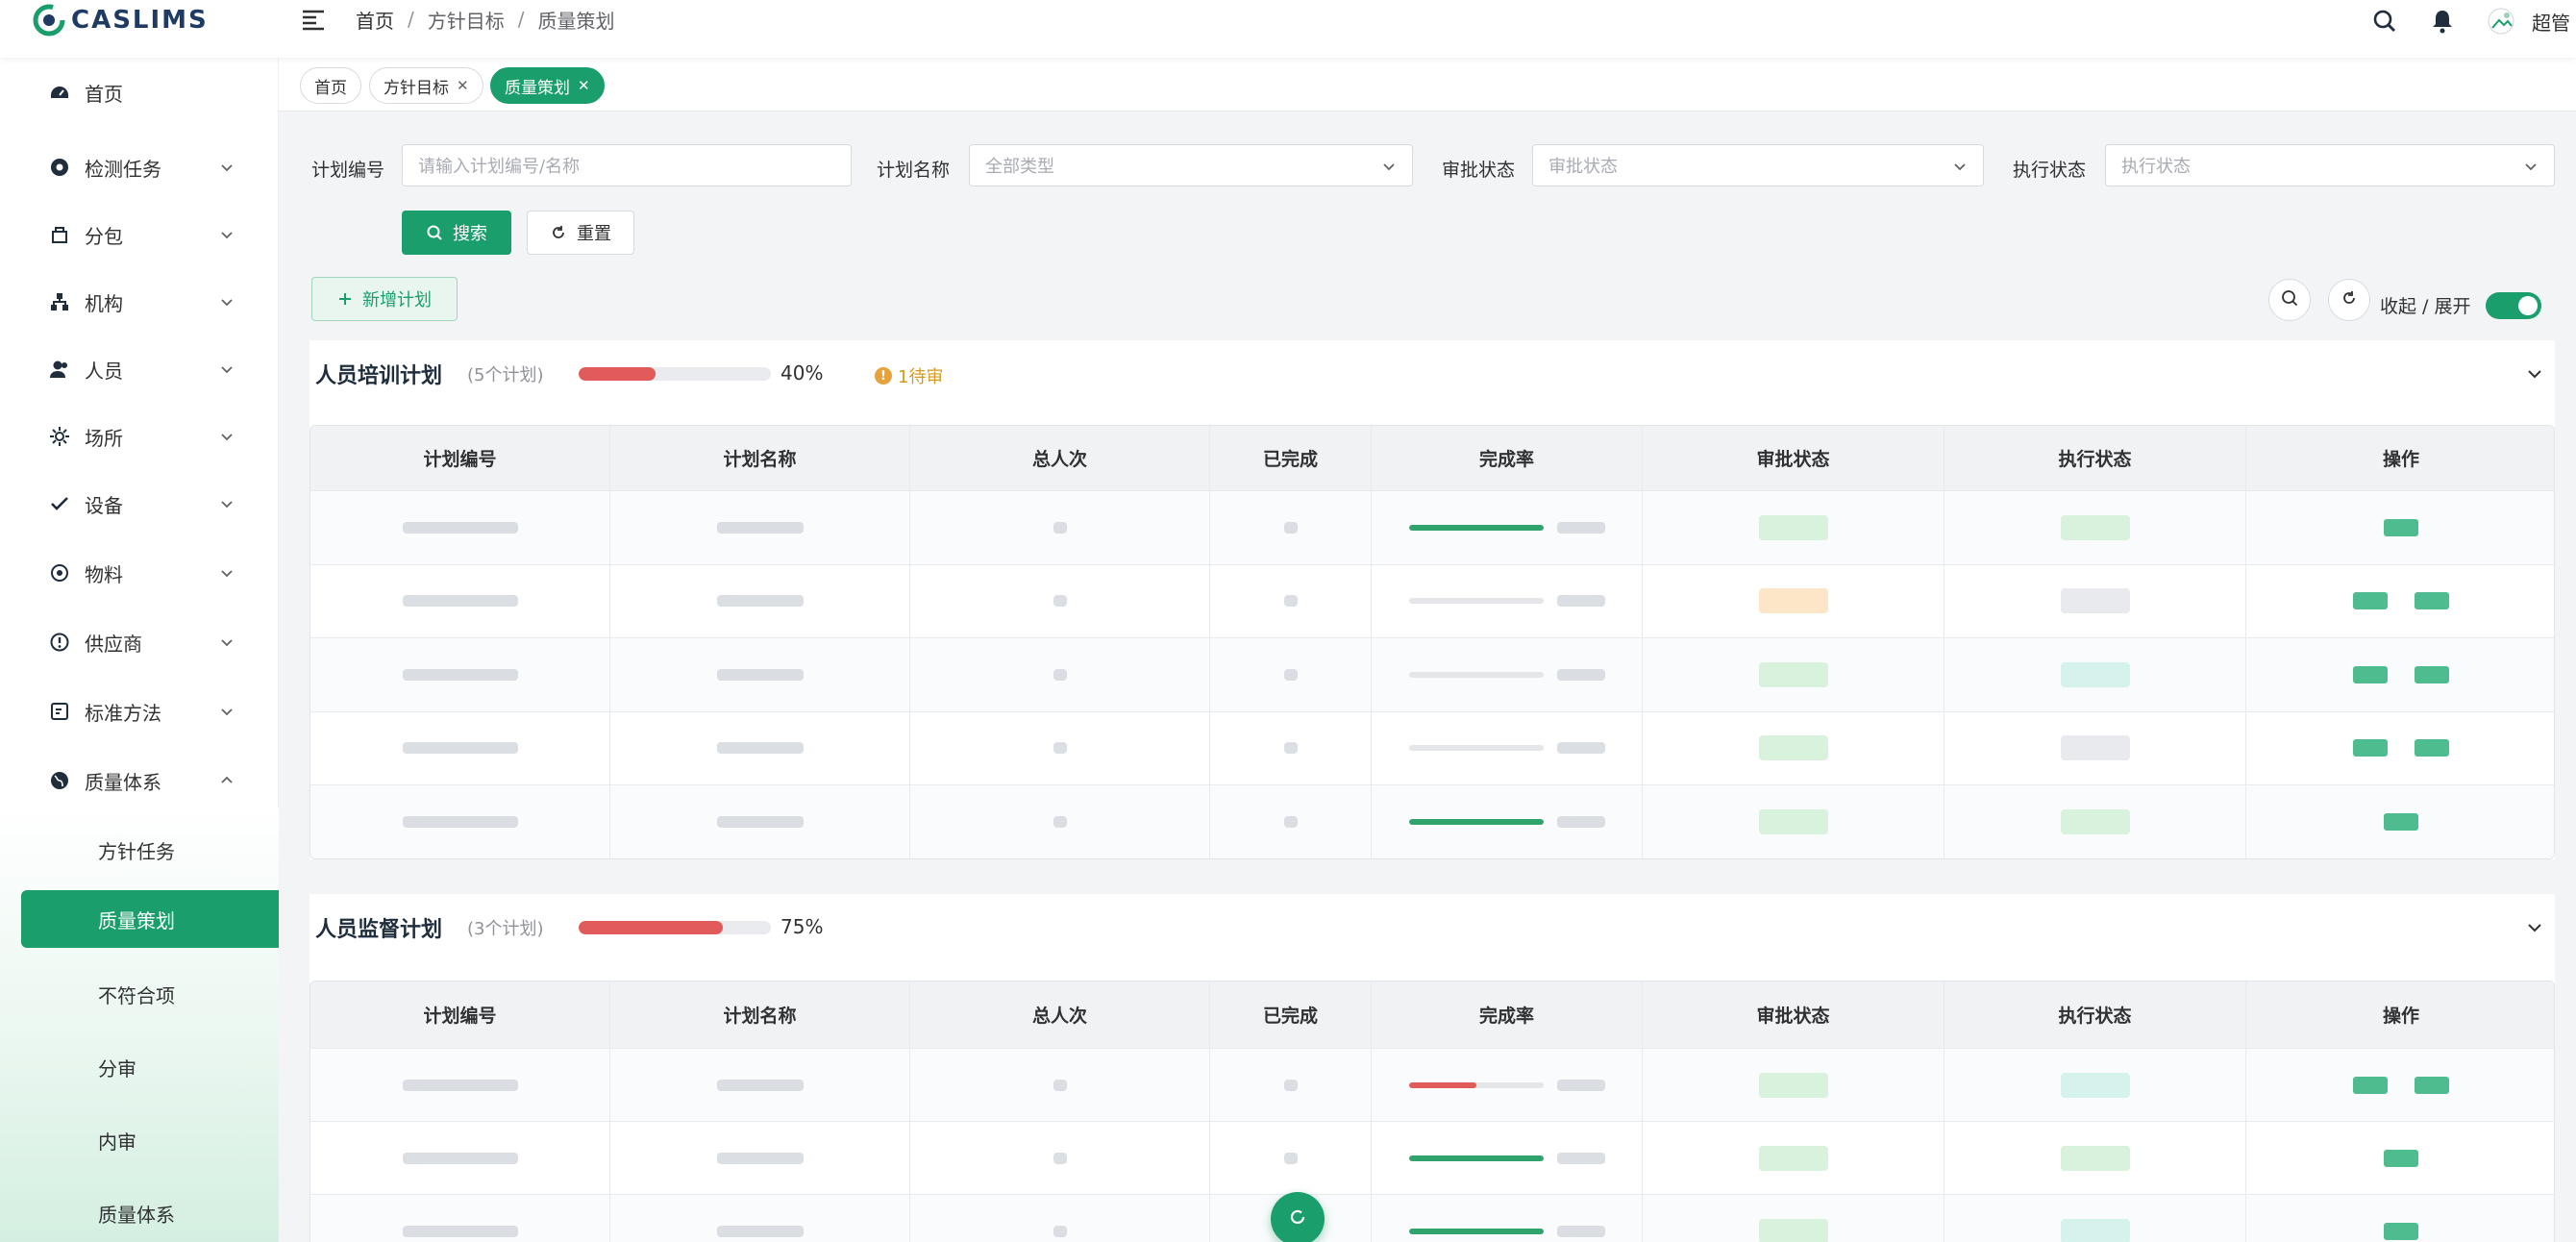  I want to click on approval-status-select: 审批状态, so click(1758, 165).